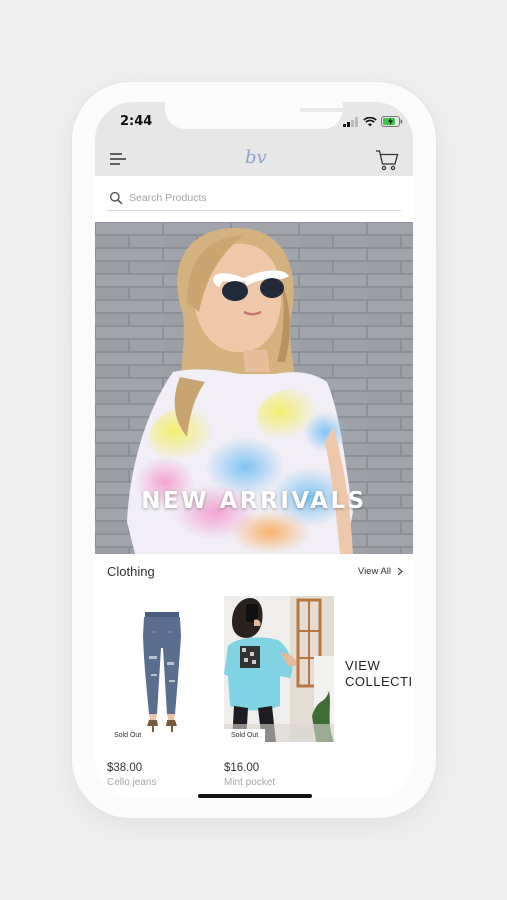 This screenshot has width=507, height=900. I want to click on brand-logo: bv, so click(256, 157).